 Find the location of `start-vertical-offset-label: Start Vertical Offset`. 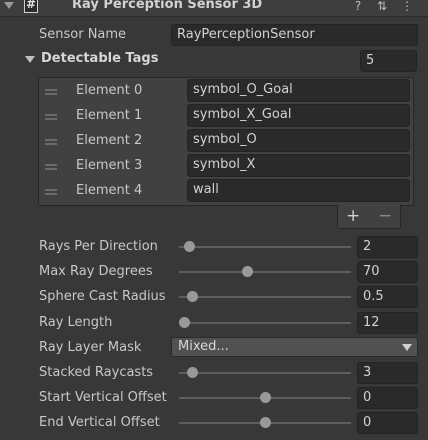

start-vertical-offset-label: Start Vertical Offset is located at coordinates (103, 397).